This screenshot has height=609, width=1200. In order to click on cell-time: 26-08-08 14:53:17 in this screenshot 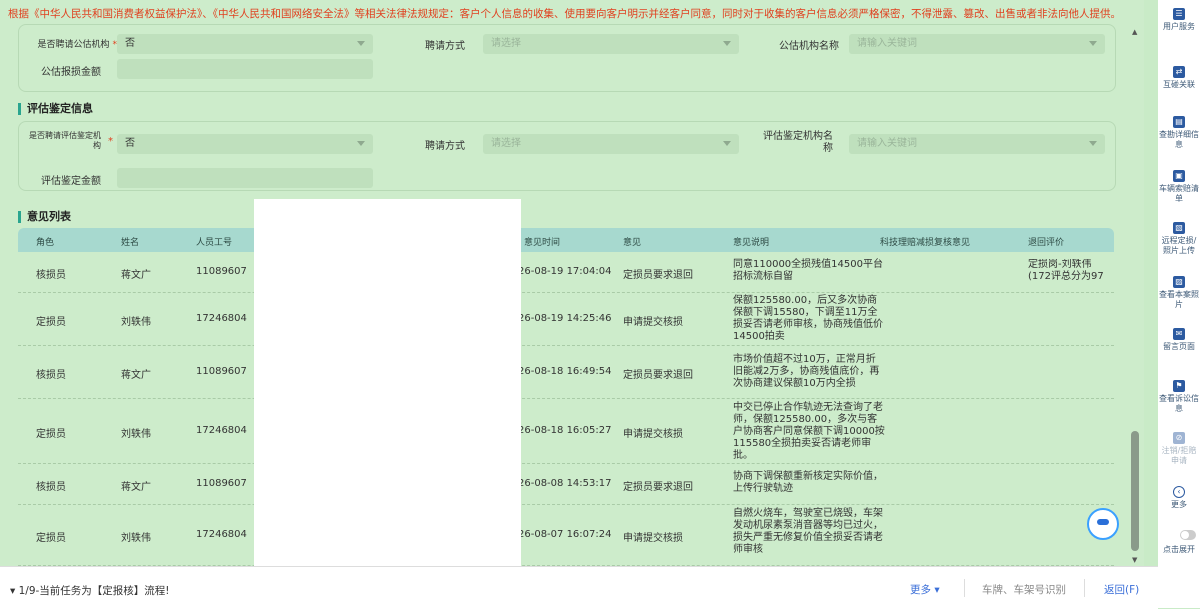, I will do `click(565, 483)`.